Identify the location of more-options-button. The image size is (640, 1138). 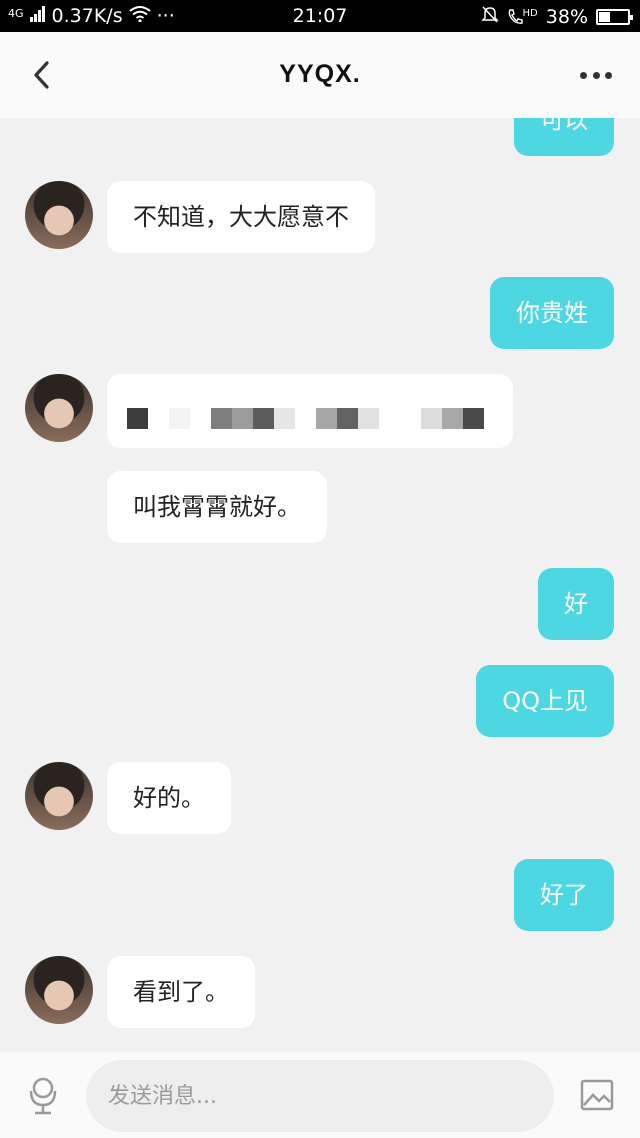
(596, 75).